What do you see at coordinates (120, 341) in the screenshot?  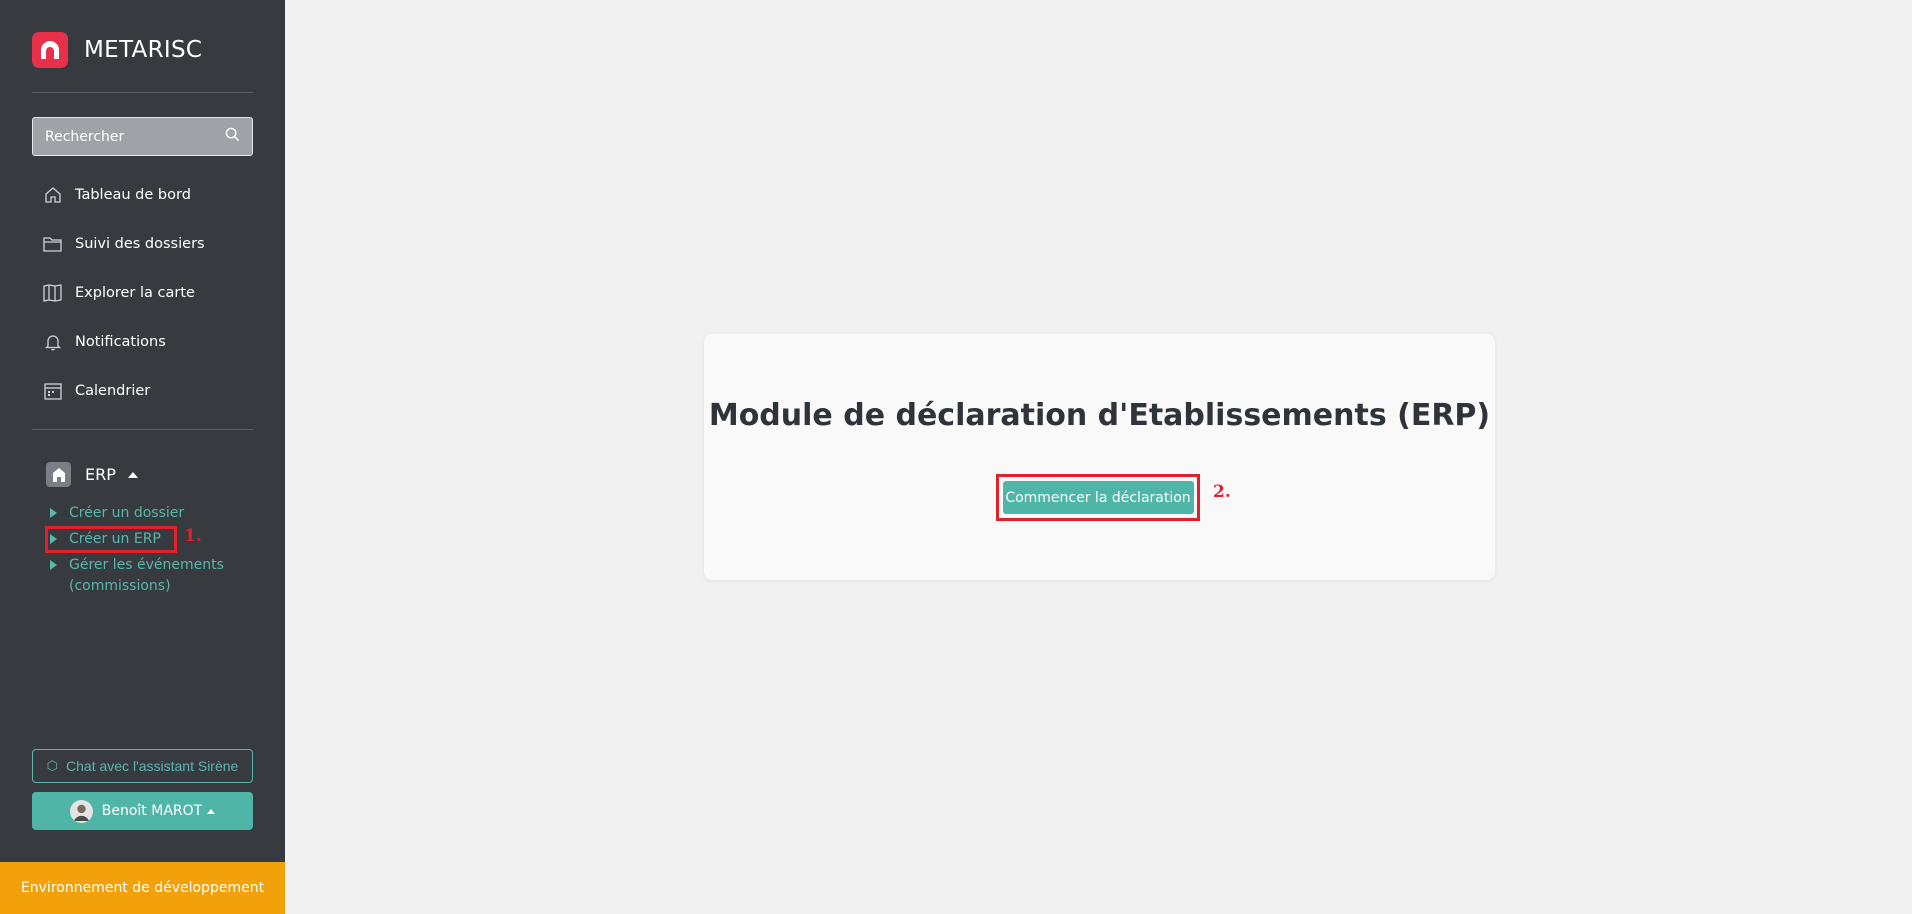 I see `nav-label: Notifications` at bounding box center [120, 341].